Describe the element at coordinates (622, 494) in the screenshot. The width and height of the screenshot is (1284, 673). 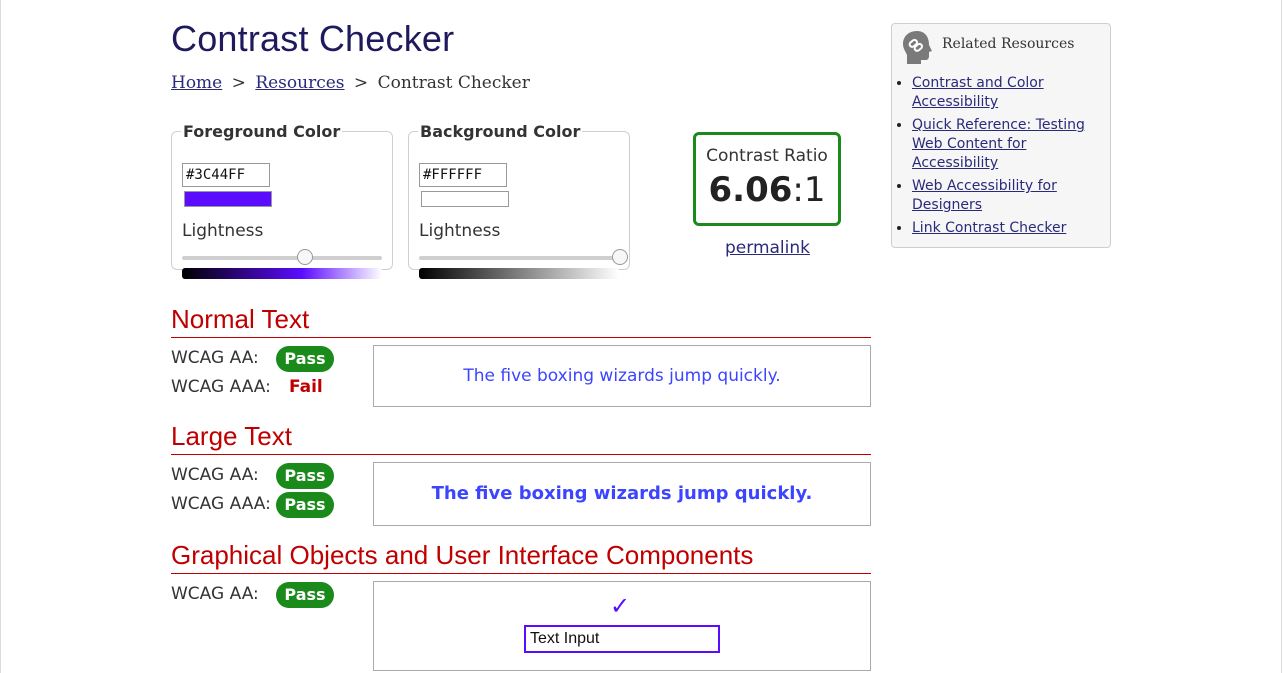
I see `large-text-sample: The five boxing wizards jump quickly.` at that location.